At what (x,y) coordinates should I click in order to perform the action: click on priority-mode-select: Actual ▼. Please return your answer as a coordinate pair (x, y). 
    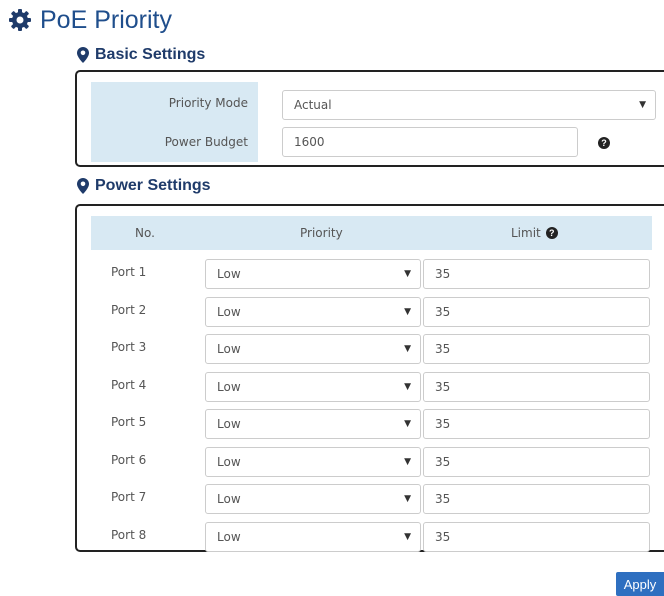
    Looking at the image, I should click on (469, 105).